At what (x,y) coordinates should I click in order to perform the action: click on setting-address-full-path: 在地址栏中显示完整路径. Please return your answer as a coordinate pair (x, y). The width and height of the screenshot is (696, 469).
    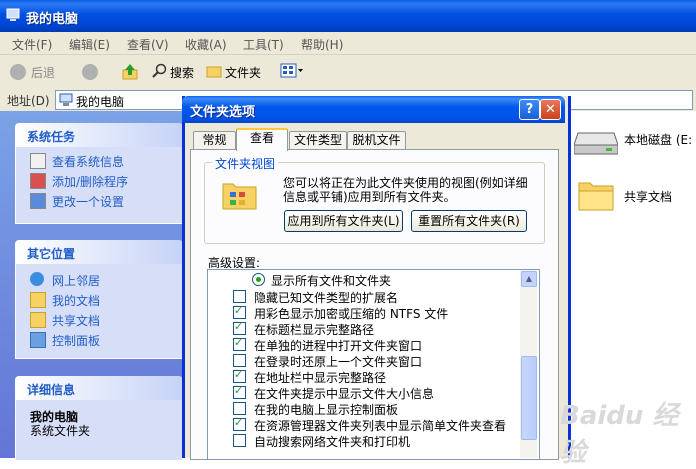
    Looking at the image, I should click on (378, 376).